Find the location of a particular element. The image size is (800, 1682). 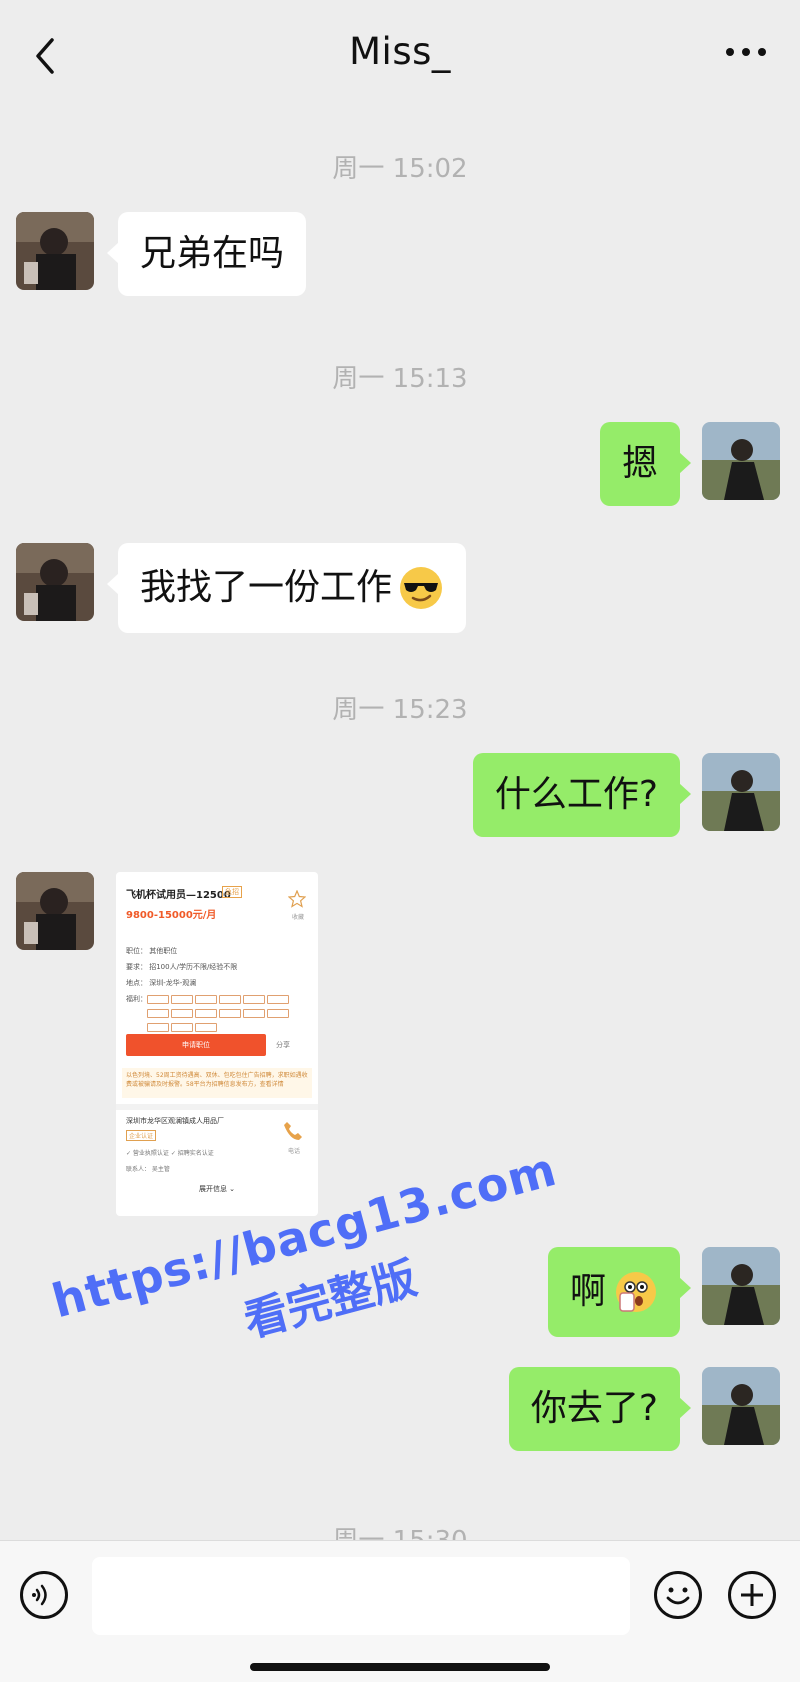

job-row: 要求： 招100人/学历不限/经验不限 is located at coordinates (182, 967).